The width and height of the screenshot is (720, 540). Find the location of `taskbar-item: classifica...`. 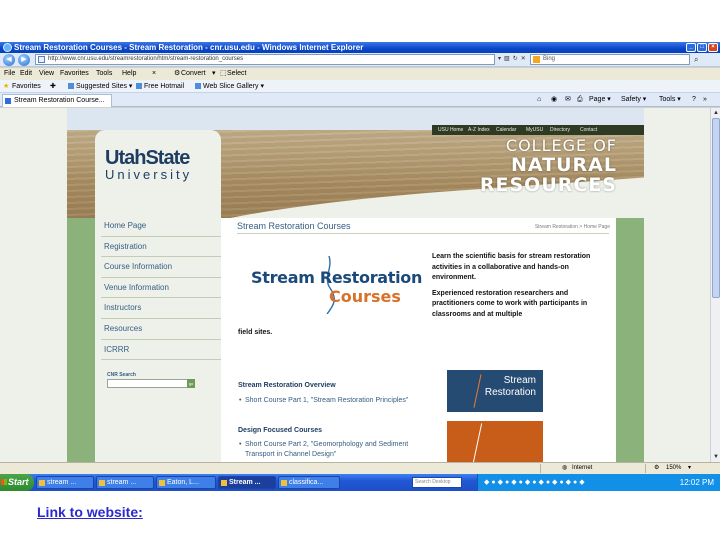

taskbar-item: classifica... is located at coordinates (309, 482).